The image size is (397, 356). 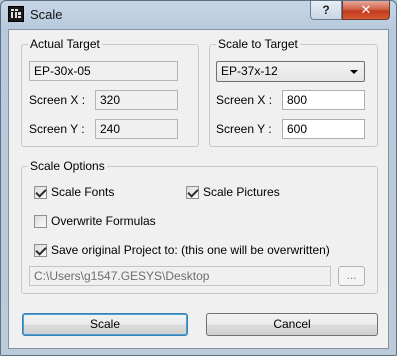 I want to click on overwrite-formulas-checkbox: Overwrite Formulas, so click(x=95, y=221).